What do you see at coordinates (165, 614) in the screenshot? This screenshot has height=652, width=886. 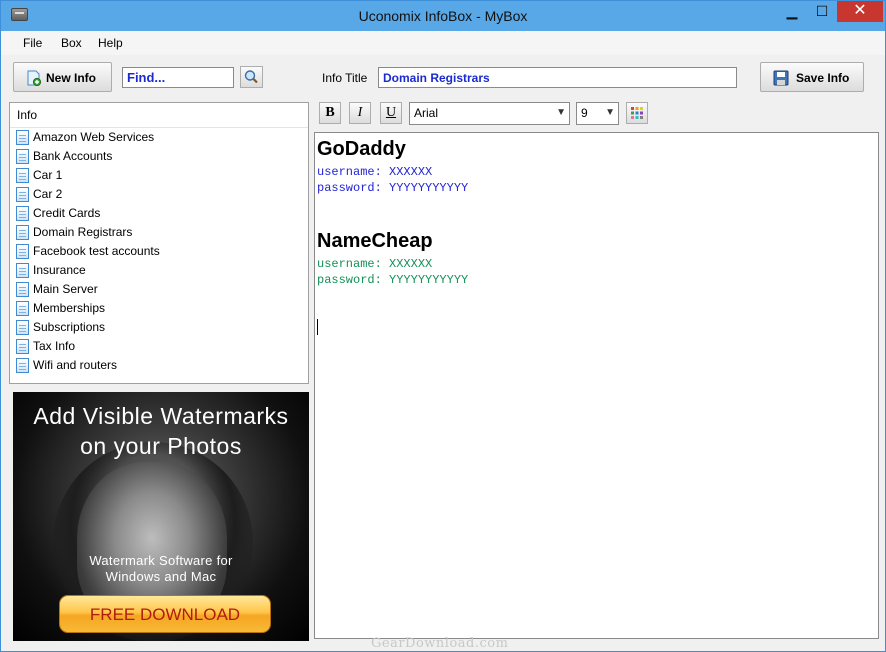 I see `free-download-button: FREE DOWNLOAD` at bounding box center [165, 614].